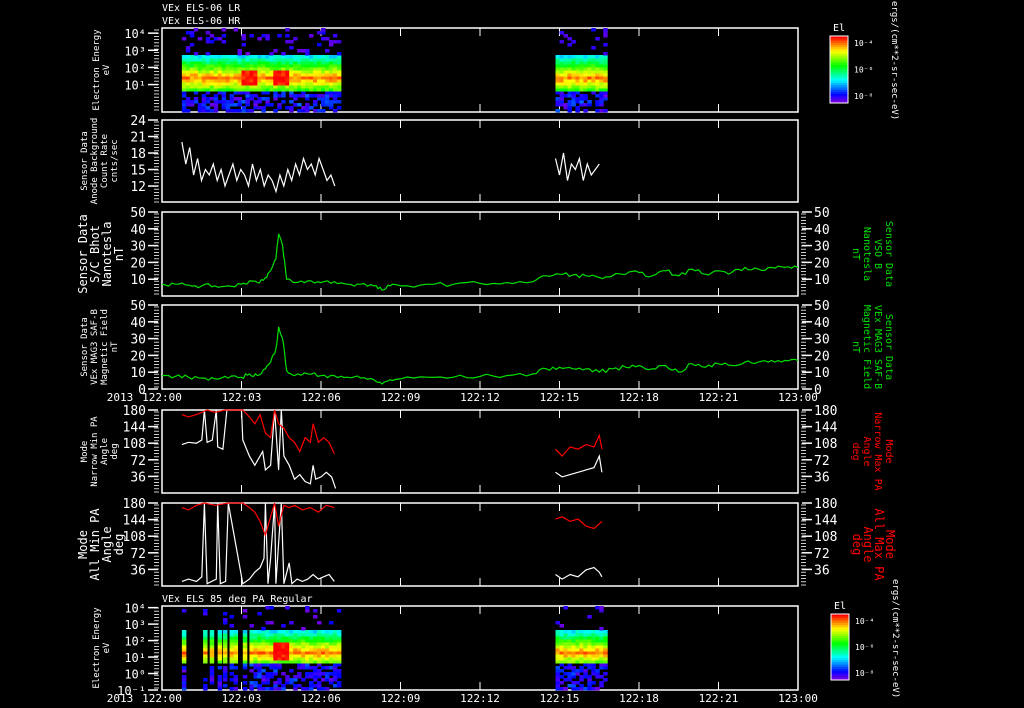 The height and width of the screenshot is (708, 1024). What do you see at coordinates (577, 166) in the screenshot?
I see `series-line-count-rate` at bounding box center [577, 166].